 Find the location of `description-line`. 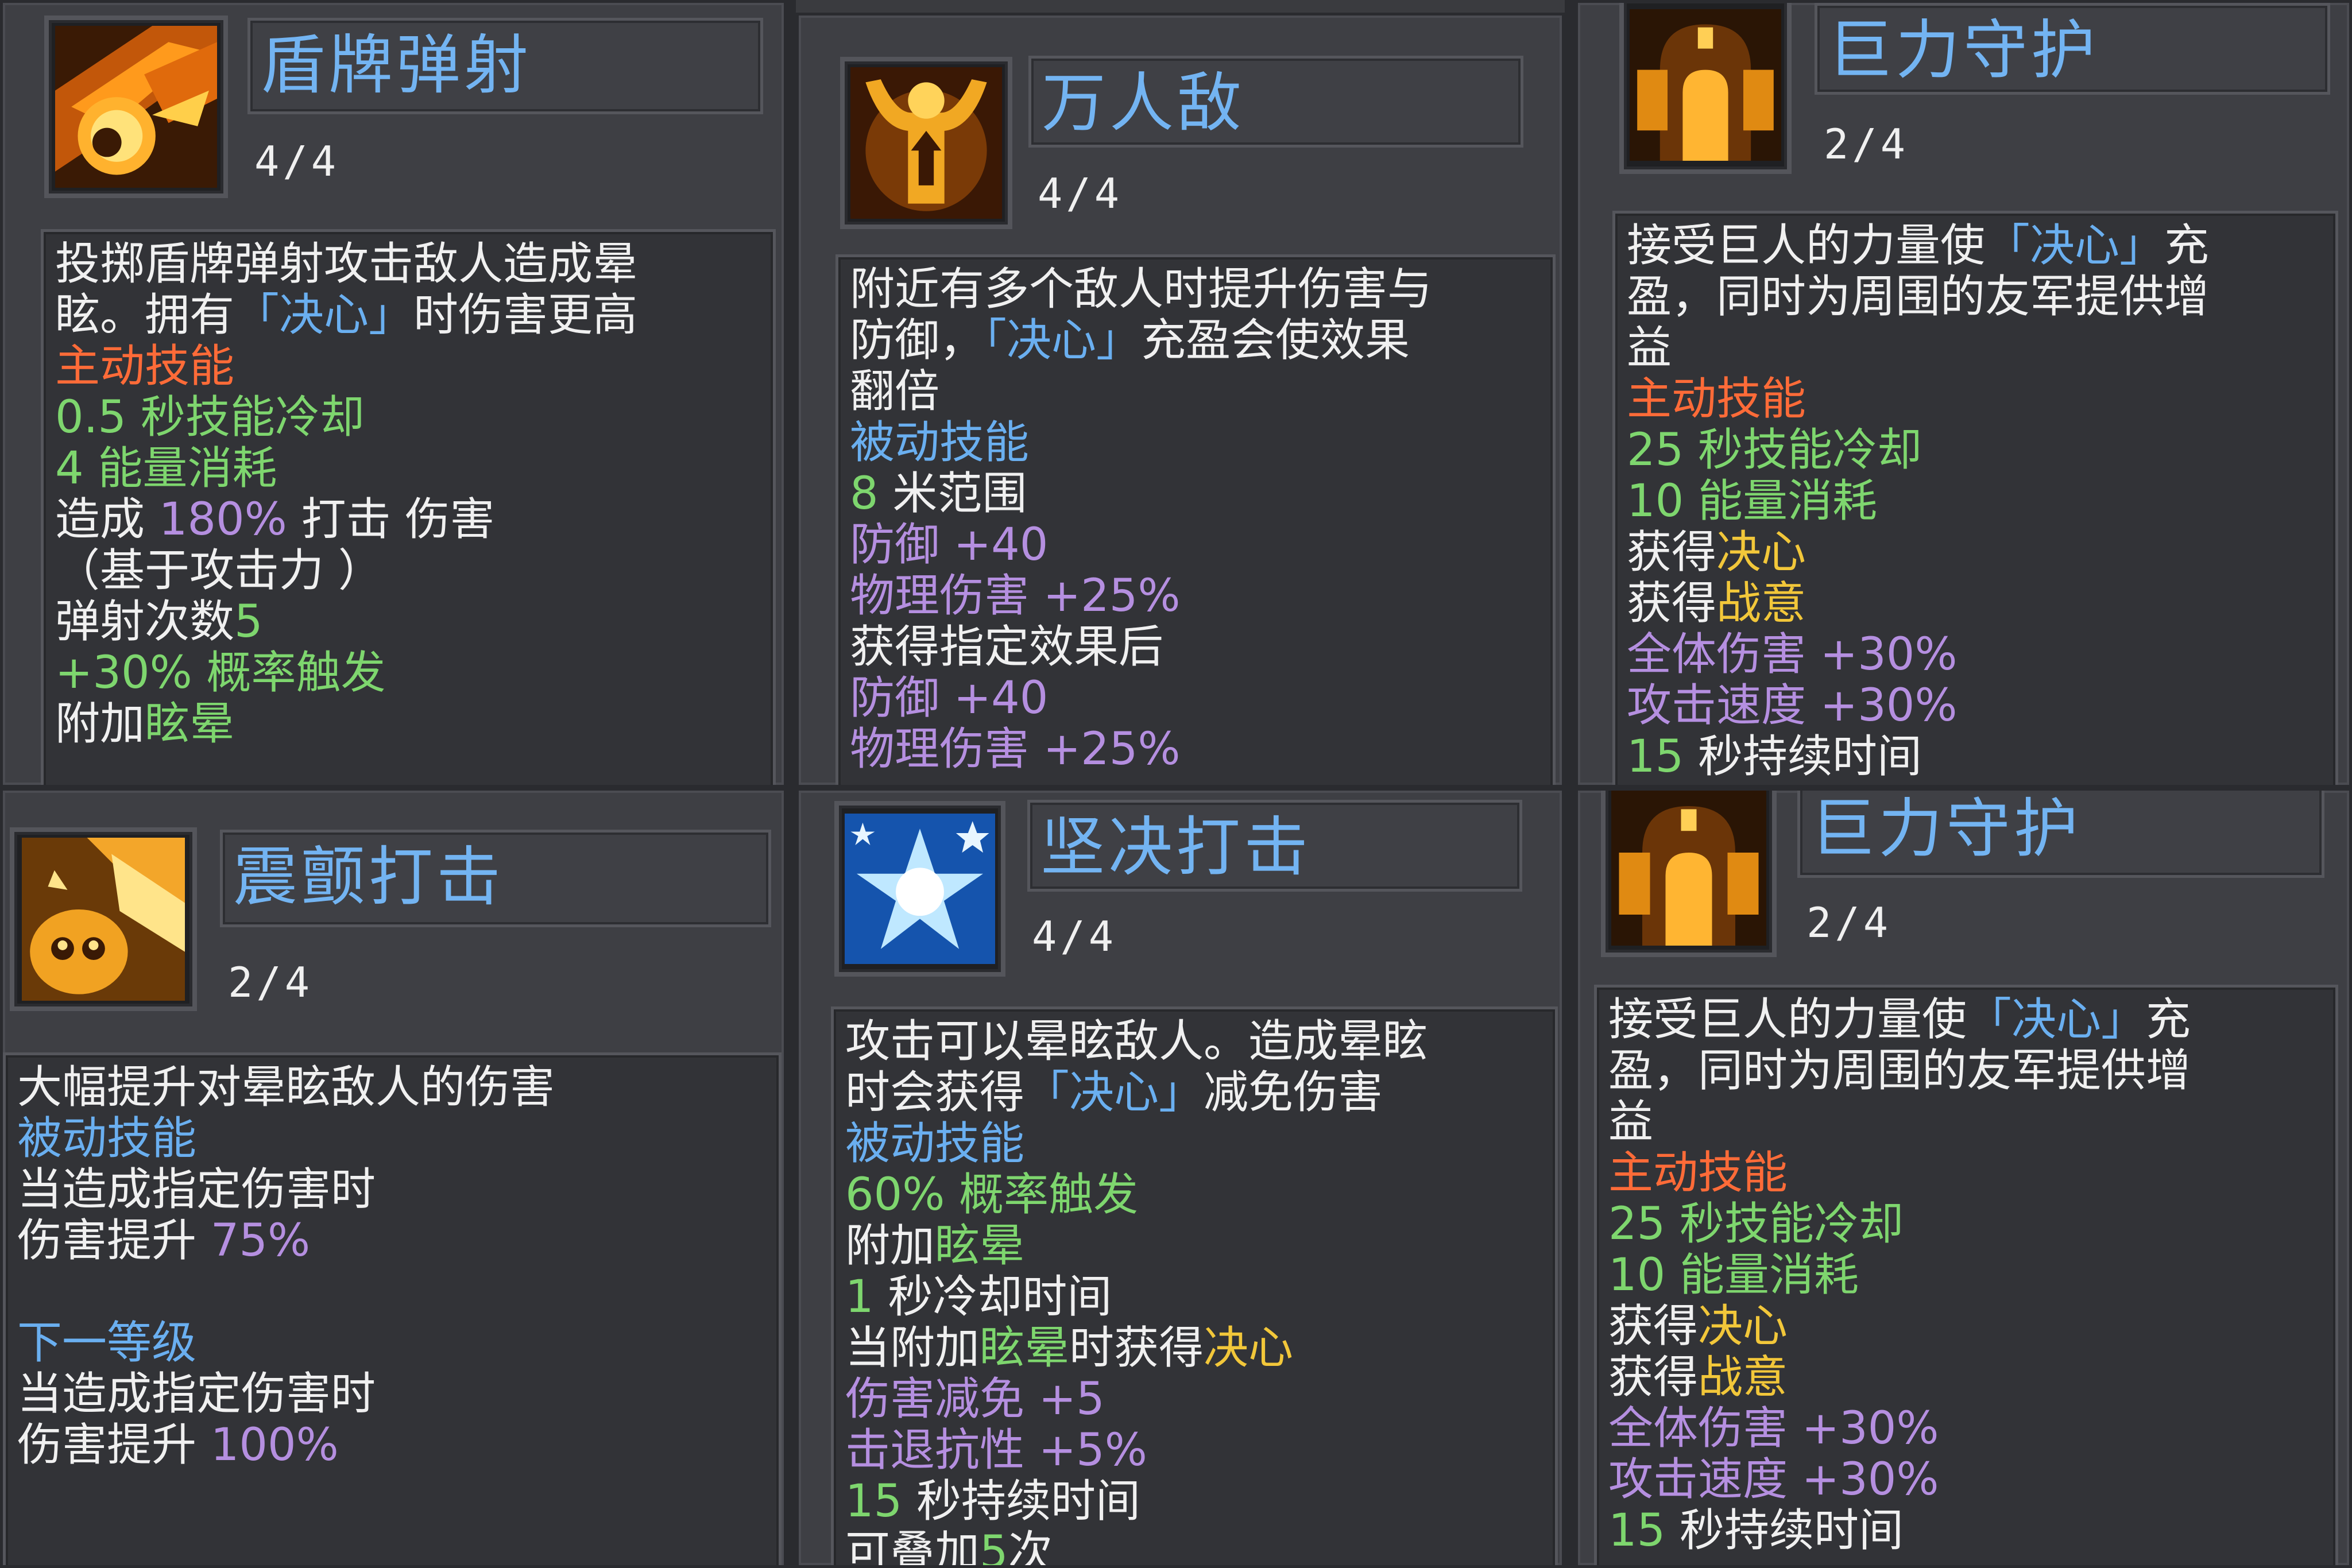

description-line is located at coordinates (393, 1293).